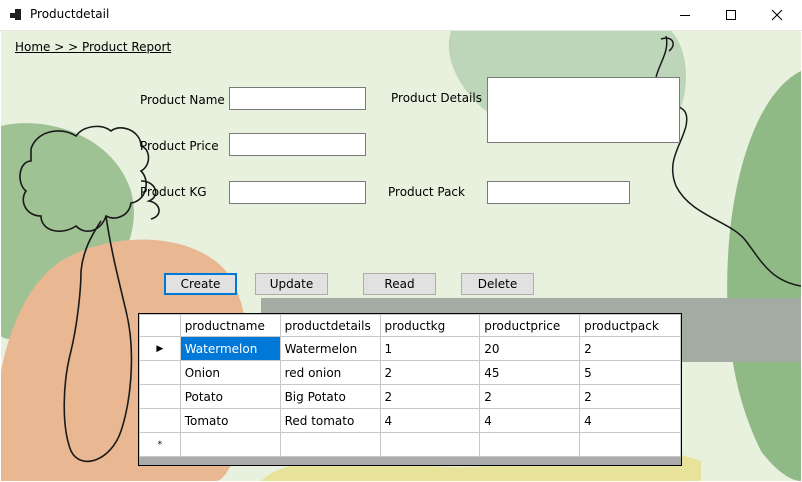 The image size is (802, 482). Describe the element at coordinates (558, 192) in the screenshot. I see `product-pack-field` at that location.